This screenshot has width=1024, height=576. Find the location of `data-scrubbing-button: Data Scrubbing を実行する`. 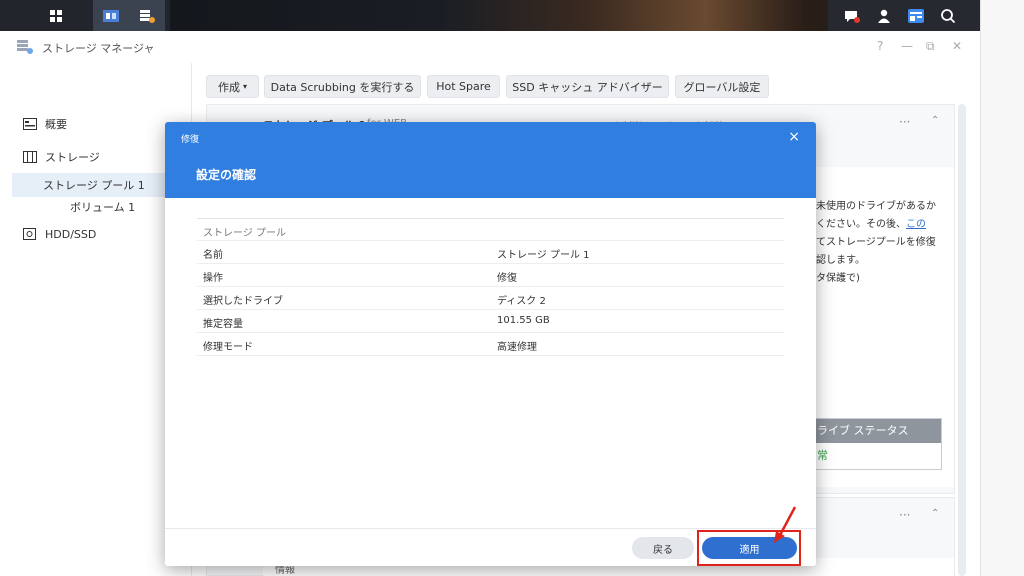

data-scrubbing-button: Data Scrubbing を実行する is located at coordinates (342, 86).